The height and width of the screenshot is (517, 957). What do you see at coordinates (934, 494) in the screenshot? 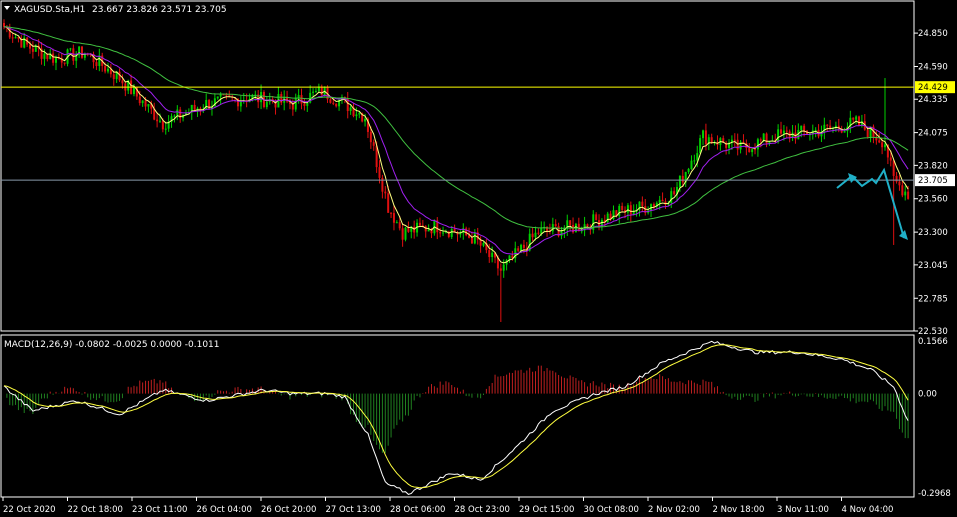
I see `macd-y-tick-label: -0.2968` at bounding box center [934, 494].